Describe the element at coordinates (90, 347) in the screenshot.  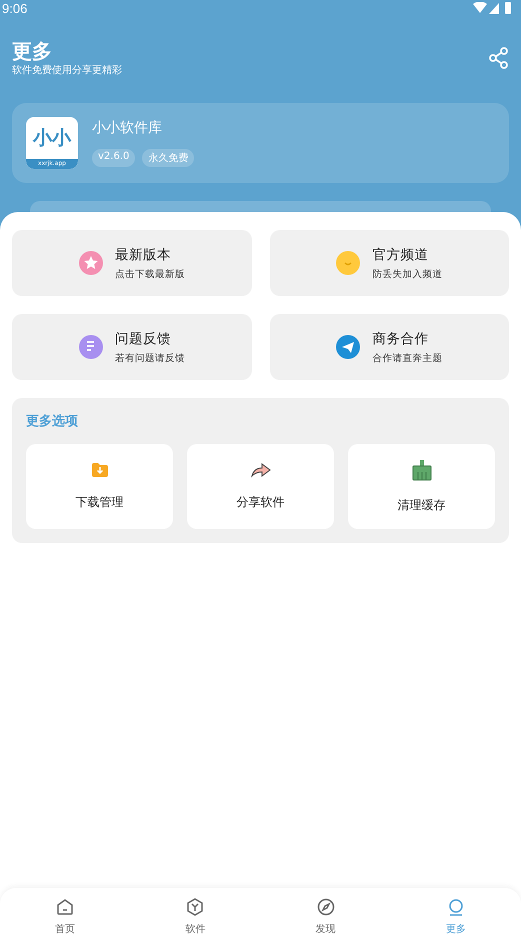
I see `note-icon` at that location.